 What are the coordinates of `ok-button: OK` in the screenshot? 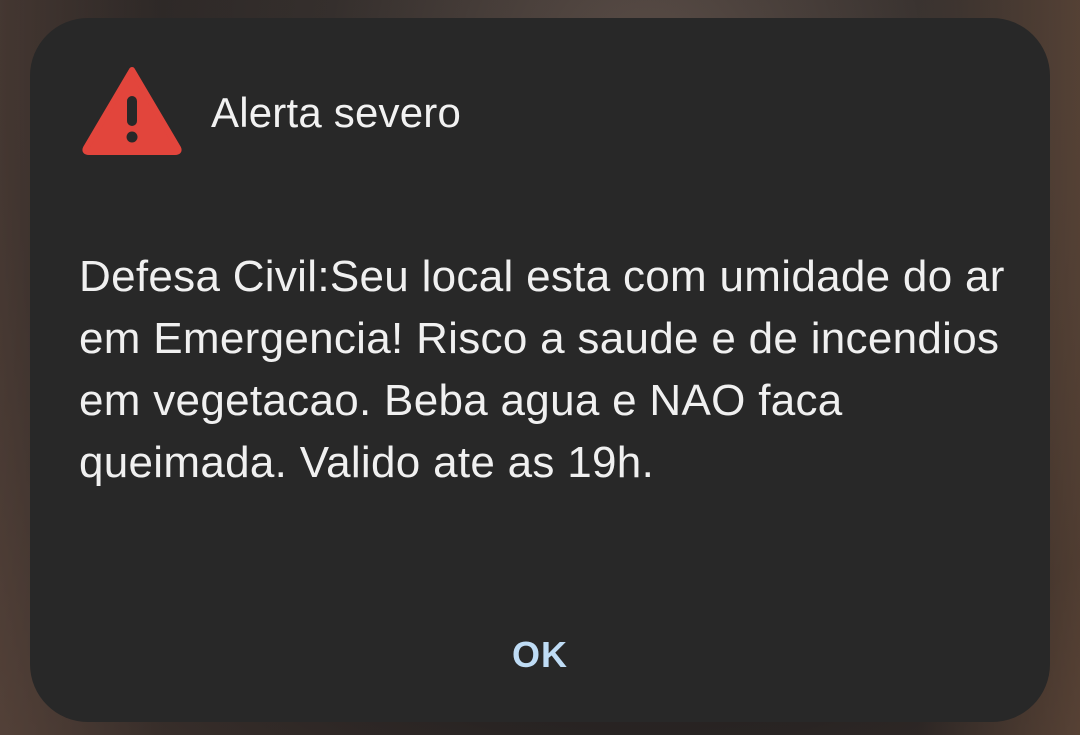 It's located at (540, 655).